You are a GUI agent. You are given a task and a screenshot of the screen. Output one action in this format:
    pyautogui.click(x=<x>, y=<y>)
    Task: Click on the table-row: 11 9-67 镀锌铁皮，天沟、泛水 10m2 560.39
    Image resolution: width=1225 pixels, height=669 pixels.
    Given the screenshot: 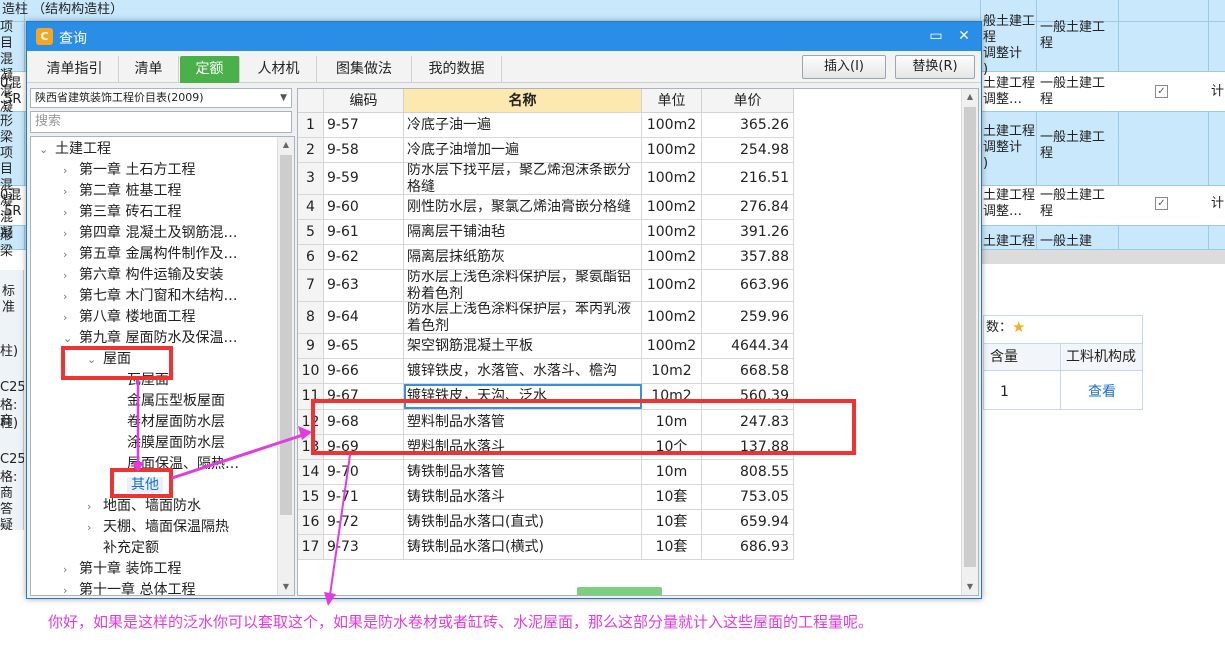 What is the action you would take?
    pyautogui.click(x=546, y=397)
    